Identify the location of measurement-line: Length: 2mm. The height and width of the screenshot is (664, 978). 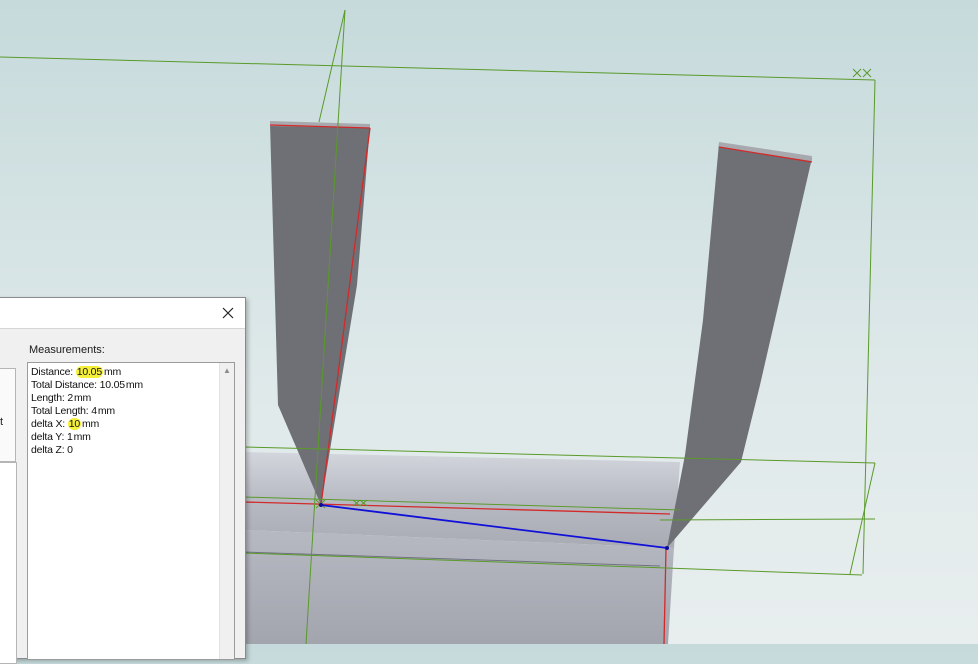
(87, 398).